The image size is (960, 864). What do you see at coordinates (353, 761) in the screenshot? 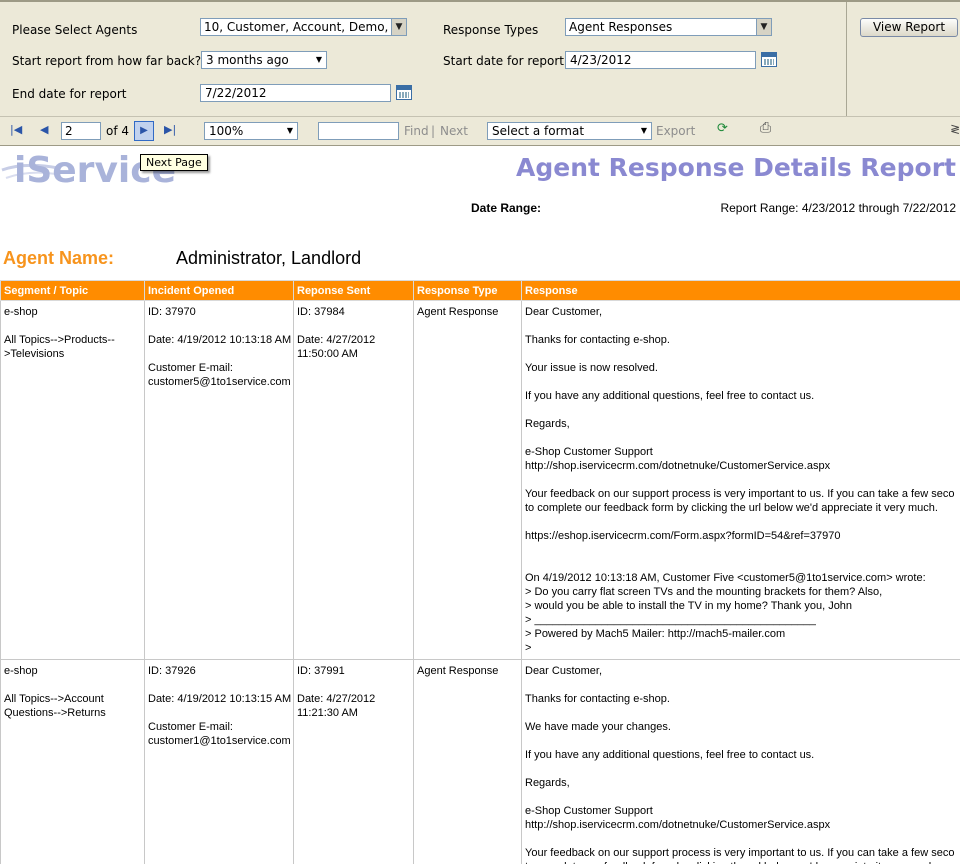
I see `response-sent-cell: ID: 37991 Date: 4/27/2012 11:21:30 AM` at bounding box center [353, 761].